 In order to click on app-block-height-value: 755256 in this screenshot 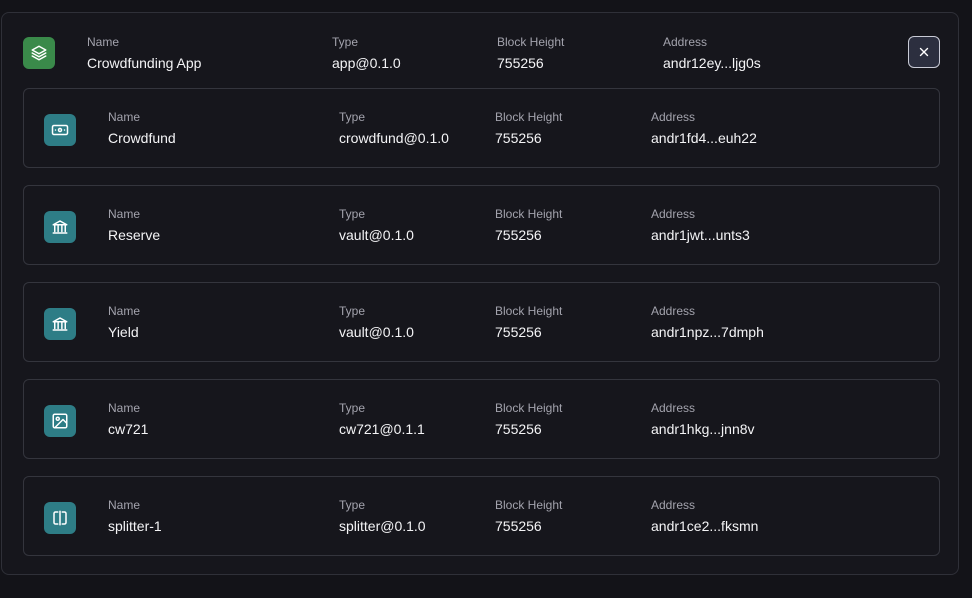, I will do `click(520, 63)`.